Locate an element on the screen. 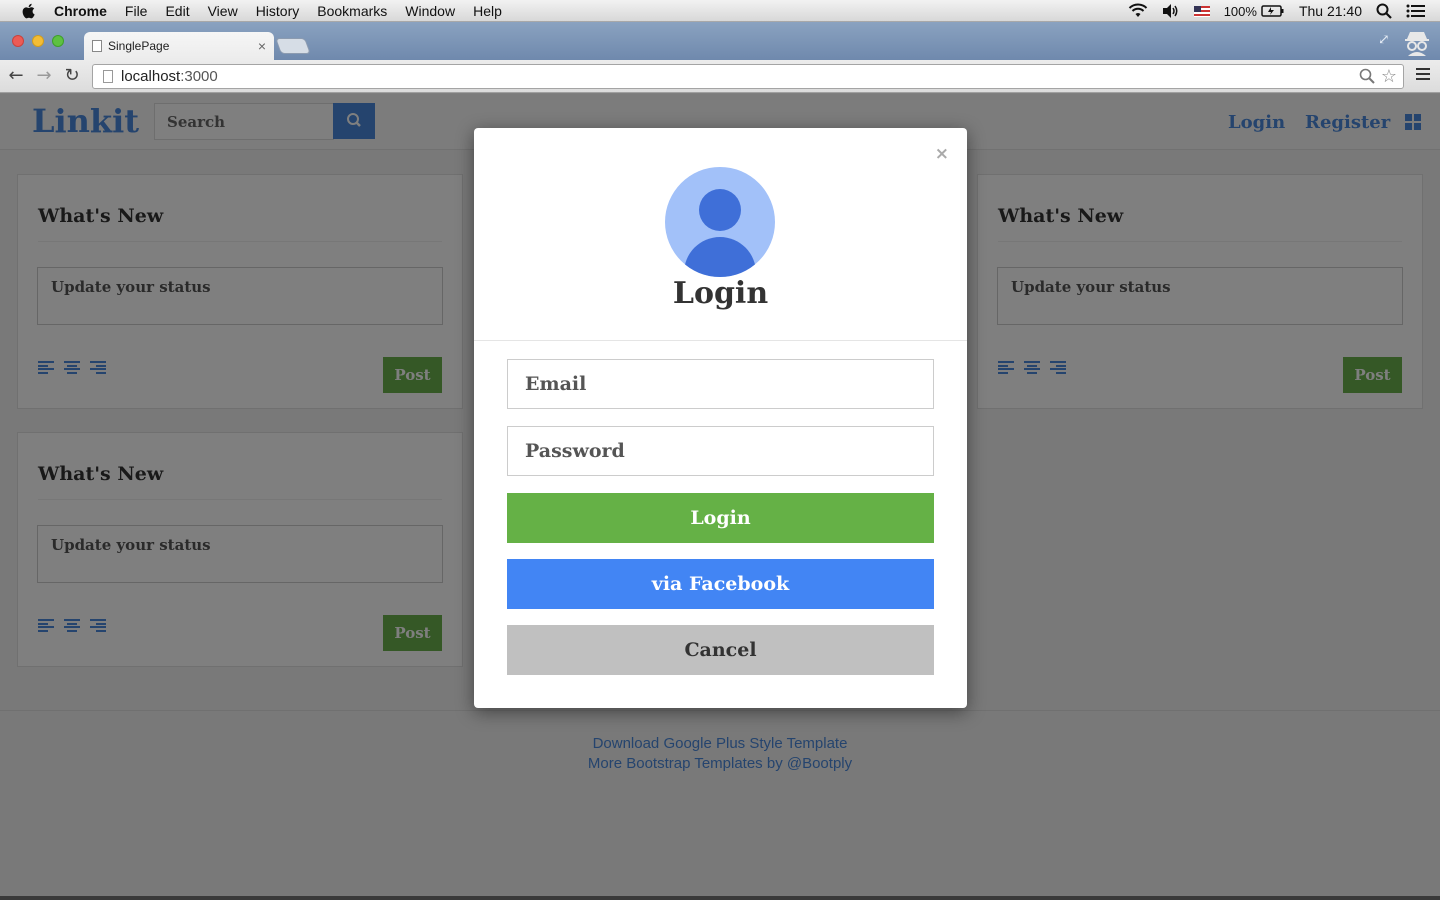 This screenshot has height=900, width=1440. menu-edit: Edit is located at coordinates (177, 11).